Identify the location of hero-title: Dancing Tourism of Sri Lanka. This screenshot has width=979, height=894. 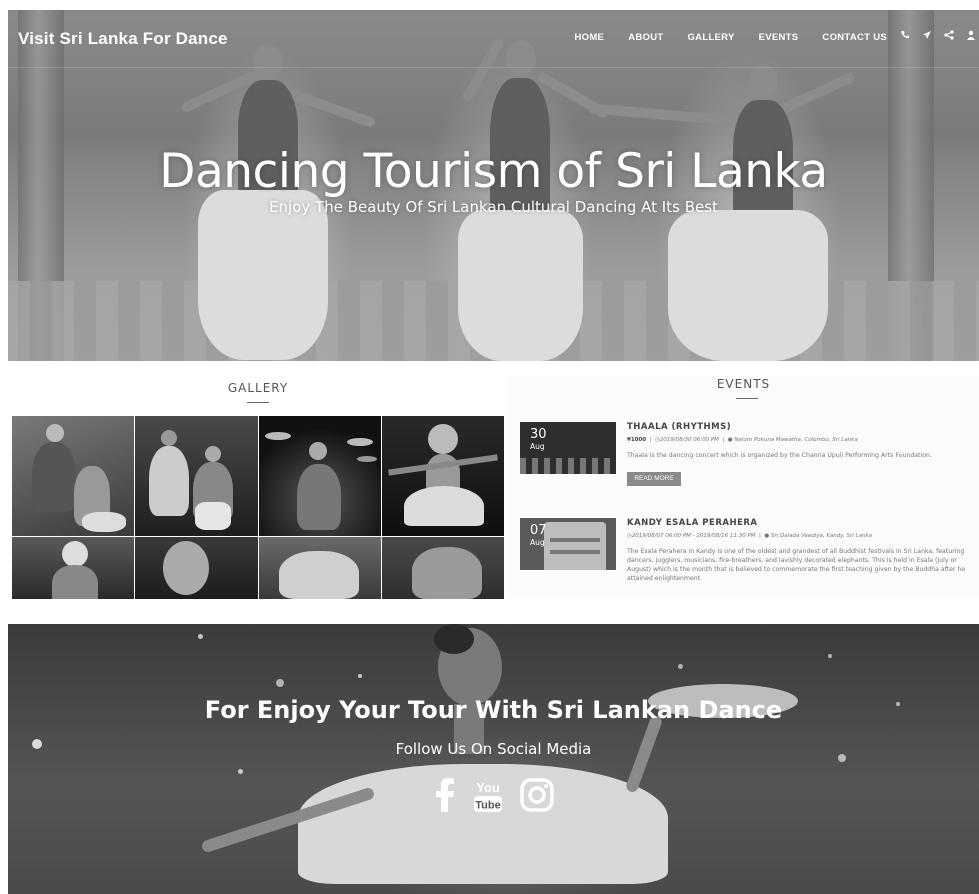
(493, 171).